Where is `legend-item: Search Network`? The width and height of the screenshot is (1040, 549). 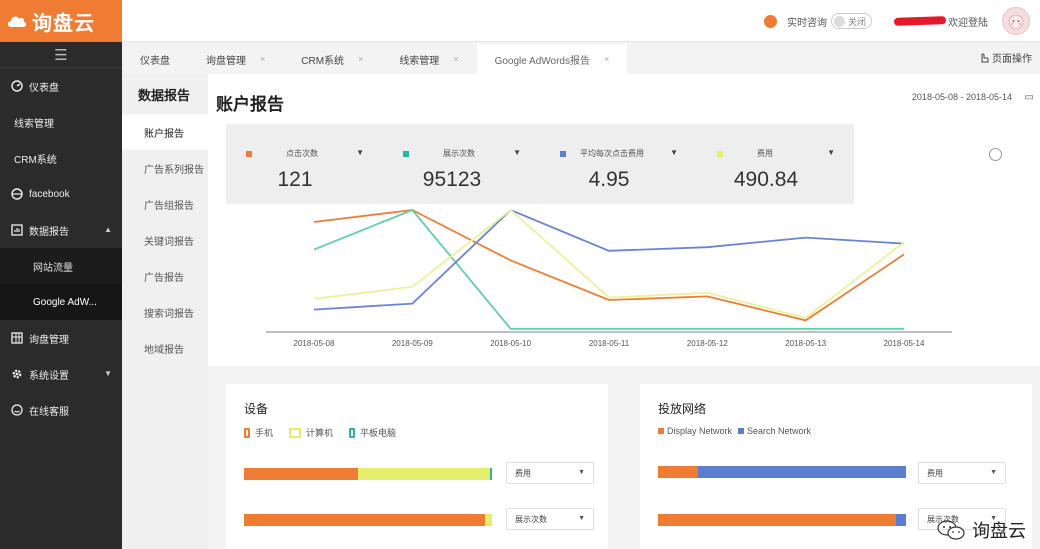
legend-item: Search Network is located at coordinates (774, 431).